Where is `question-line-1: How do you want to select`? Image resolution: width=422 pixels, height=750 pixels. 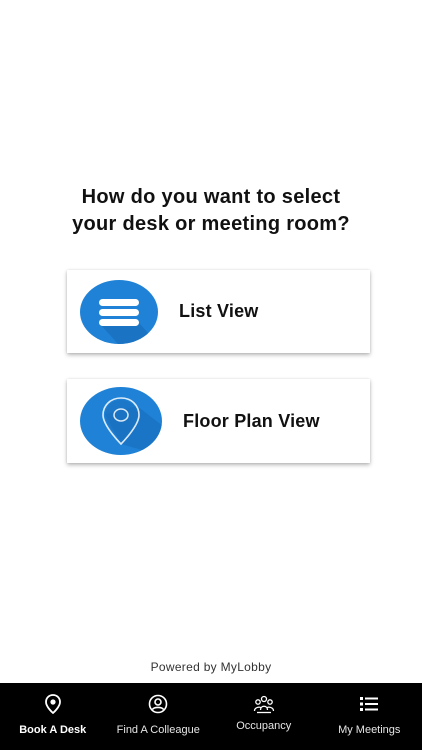
question-line-1: How do you want to select is located at coordinates (211, 197).